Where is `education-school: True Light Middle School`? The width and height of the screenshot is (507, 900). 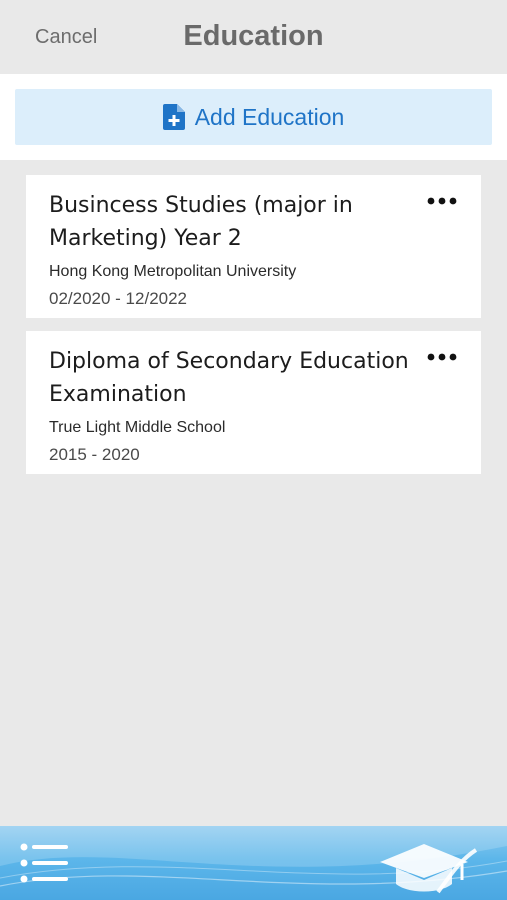
education-school: True Light Middle School is located at coordinates (137, 427).